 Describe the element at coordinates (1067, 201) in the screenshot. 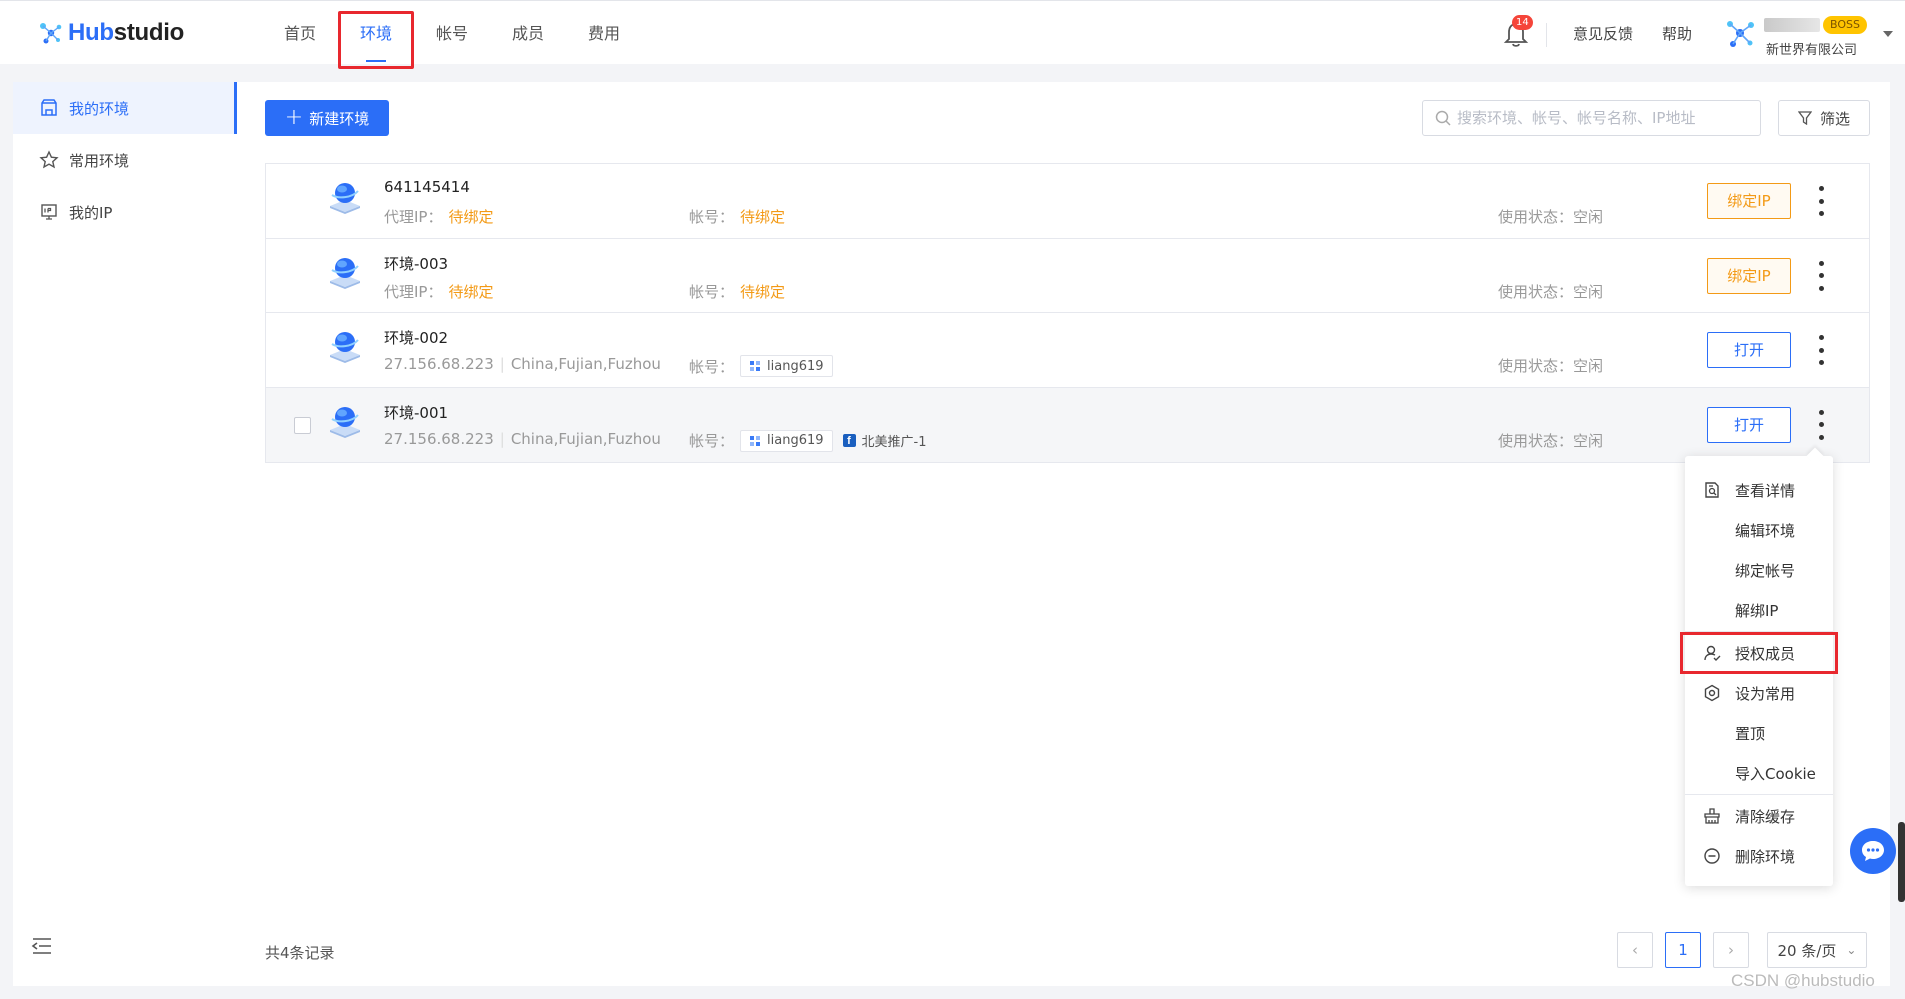

I see `table-row: 641145414 代理IP： 待绑定 帐号： 待绑定 使用状态：空闲 绑定IP` at that location.